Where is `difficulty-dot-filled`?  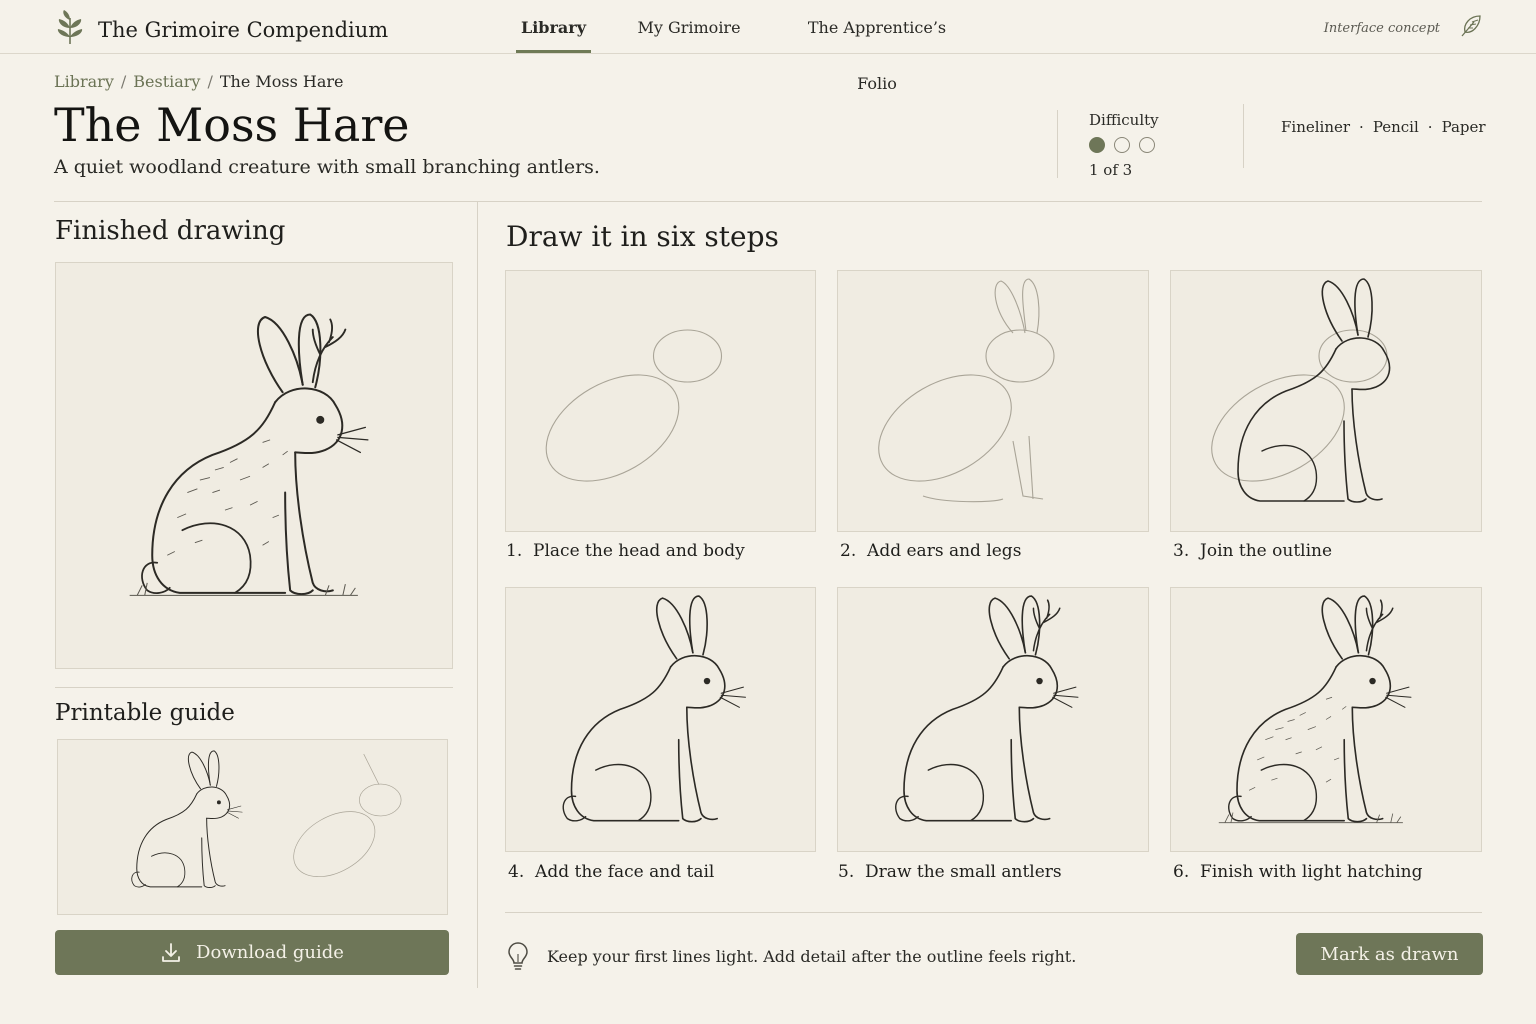
difficulty-dot-filled is located at coordinates (1097, 145).